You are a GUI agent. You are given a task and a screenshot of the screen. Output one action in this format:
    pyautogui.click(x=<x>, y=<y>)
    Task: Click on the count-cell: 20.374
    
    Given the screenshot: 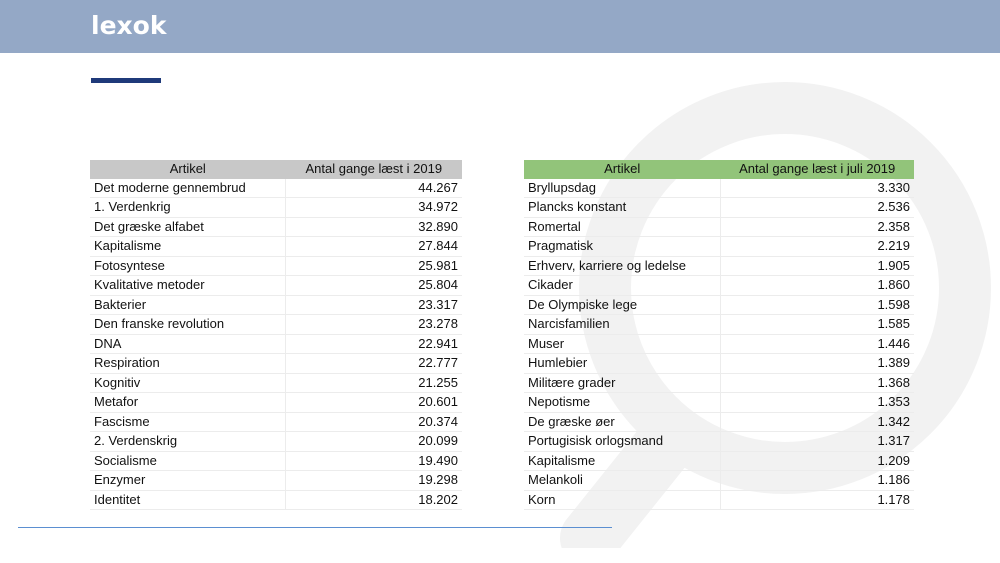 What is the action you would take?
    pyautogui.click(x=373, y=422)
    